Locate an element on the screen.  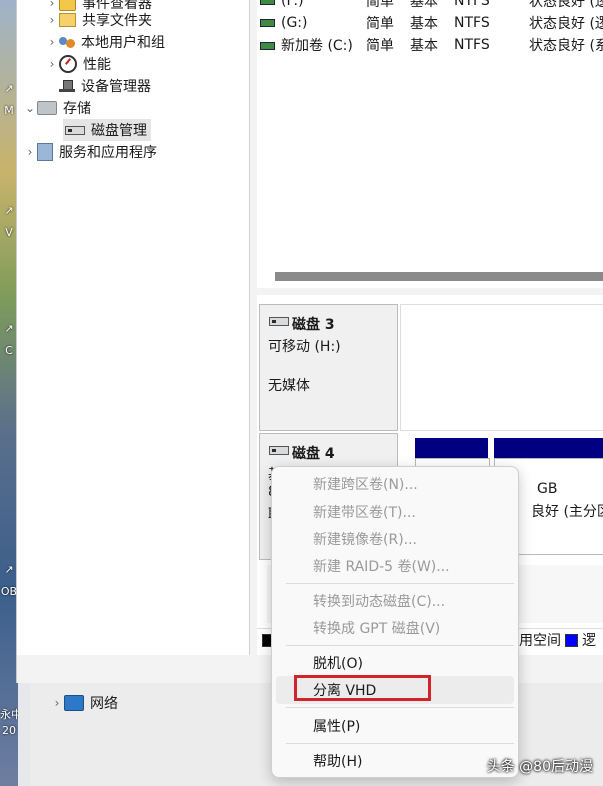
volume-row: (G:) 简单 基本 NTFS 状态良好 (逻 is located at coordinates (430, 23).